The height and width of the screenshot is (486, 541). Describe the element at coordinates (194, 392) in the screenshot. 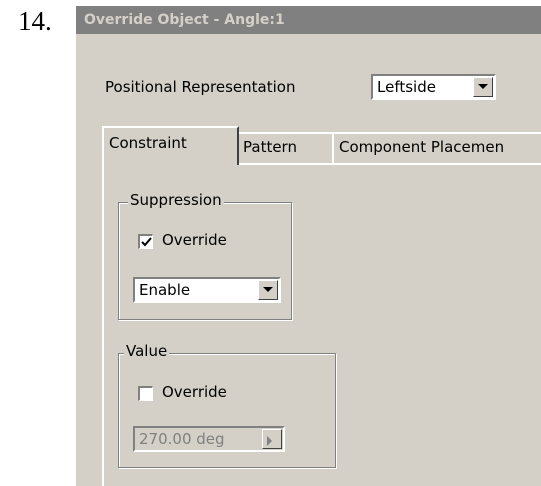

I see `value-override-label: Override` at that location.